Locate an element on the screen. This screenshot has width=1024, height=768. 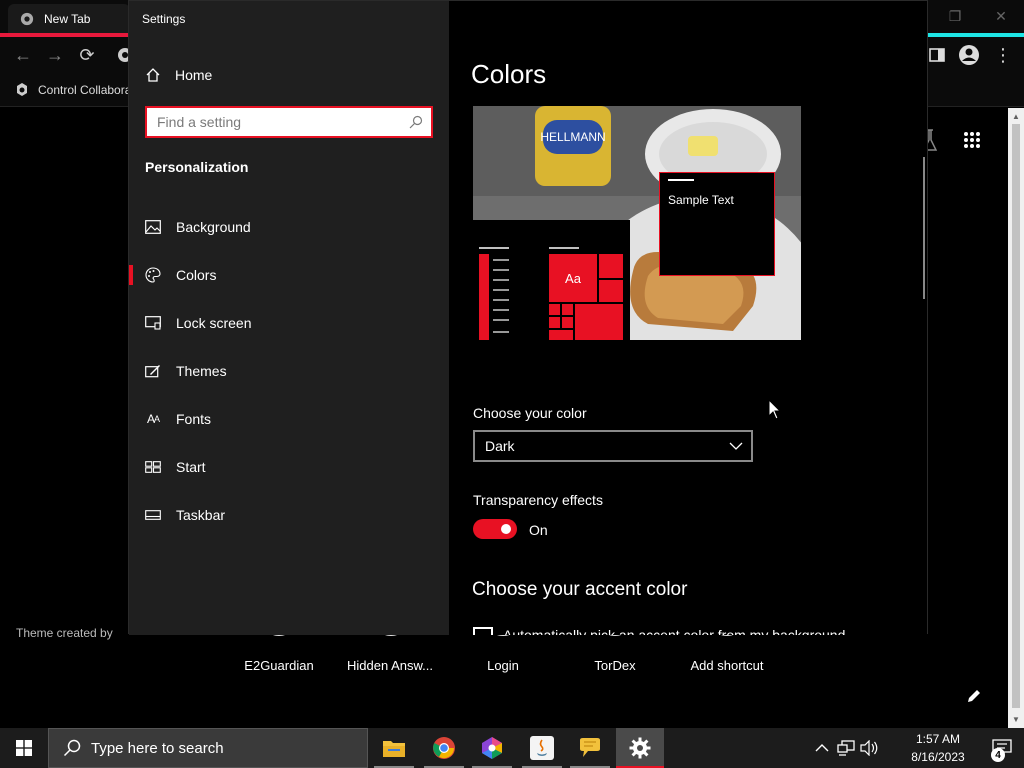
shortcut-label: E2Guardian is located at coordinates (279, 665).